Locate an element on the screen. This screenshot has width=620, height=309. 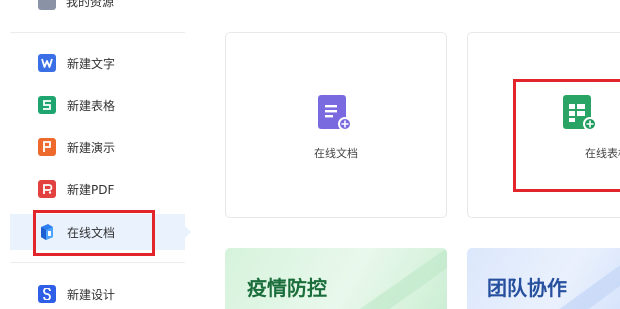
folder-icon is located at coordinates (47, 5).